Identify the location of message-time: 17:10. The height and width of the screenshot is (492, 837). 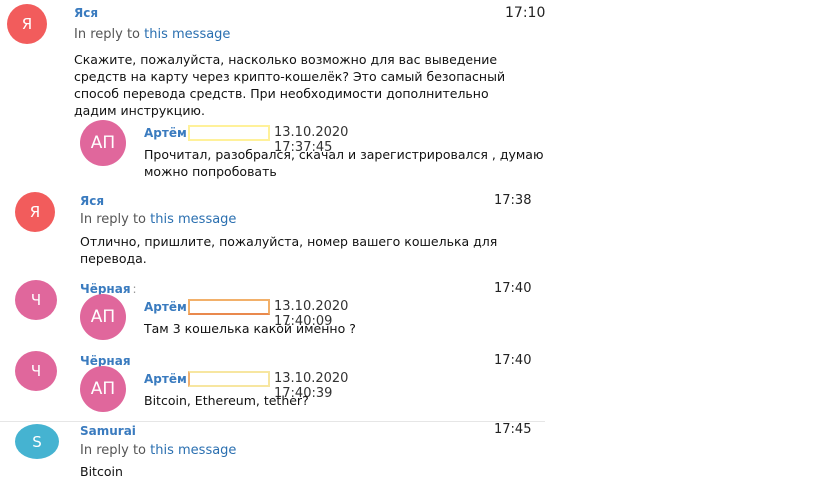
(525, 13).